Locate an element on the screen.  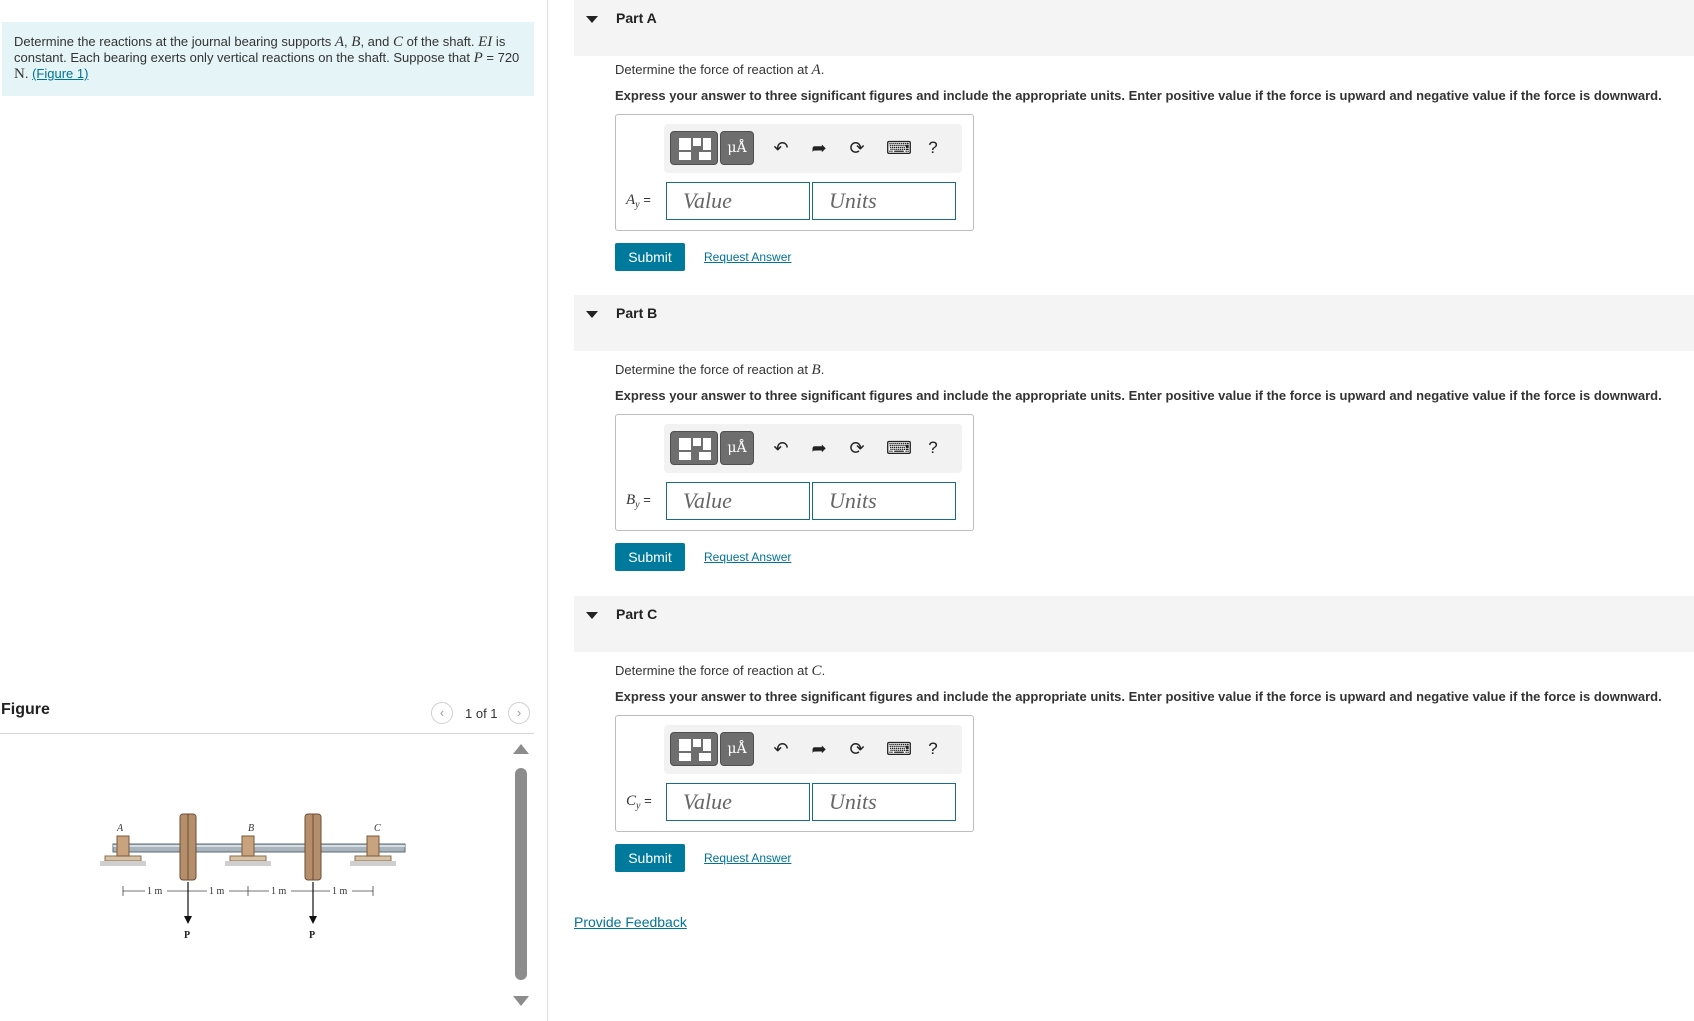
part-b-title: Part B is located at coordinates (637, 313).